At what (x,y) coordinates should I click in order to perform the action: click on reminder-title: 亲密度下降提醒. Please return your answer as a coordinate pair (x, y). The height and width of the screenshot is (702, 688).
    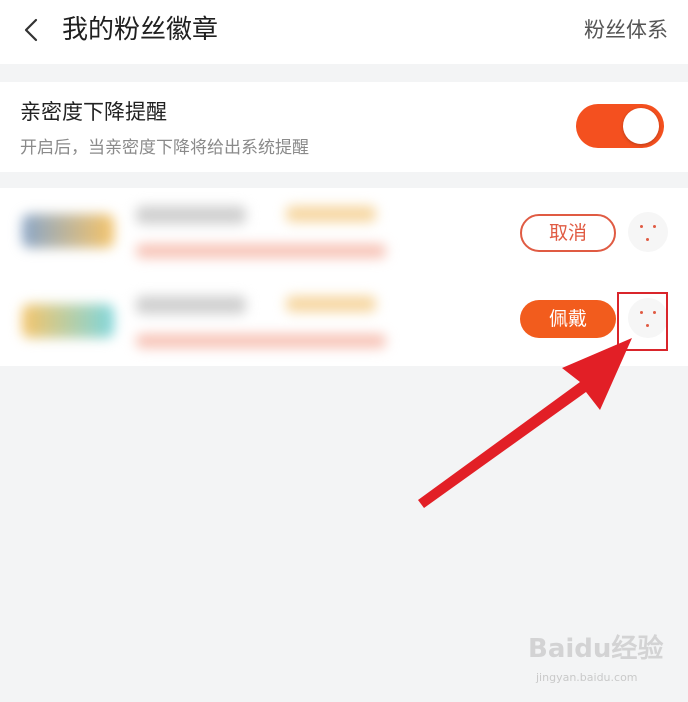
    Looking at the image, I should click on (93, 112).